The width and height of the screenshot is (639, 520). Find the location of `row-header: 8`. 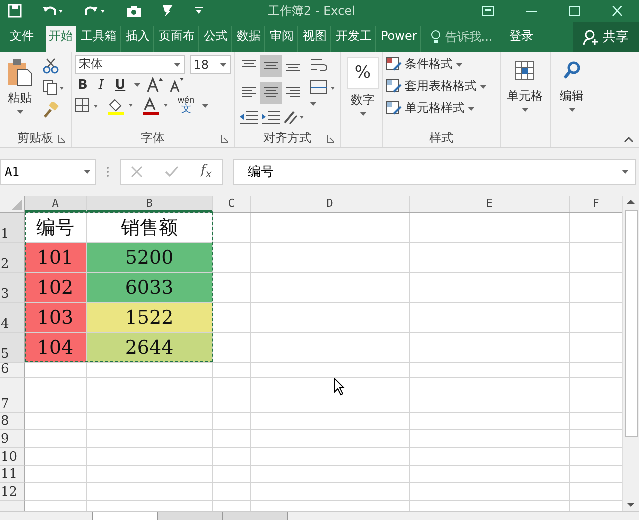

row-header: 8 is located at coordinates (12, 421).